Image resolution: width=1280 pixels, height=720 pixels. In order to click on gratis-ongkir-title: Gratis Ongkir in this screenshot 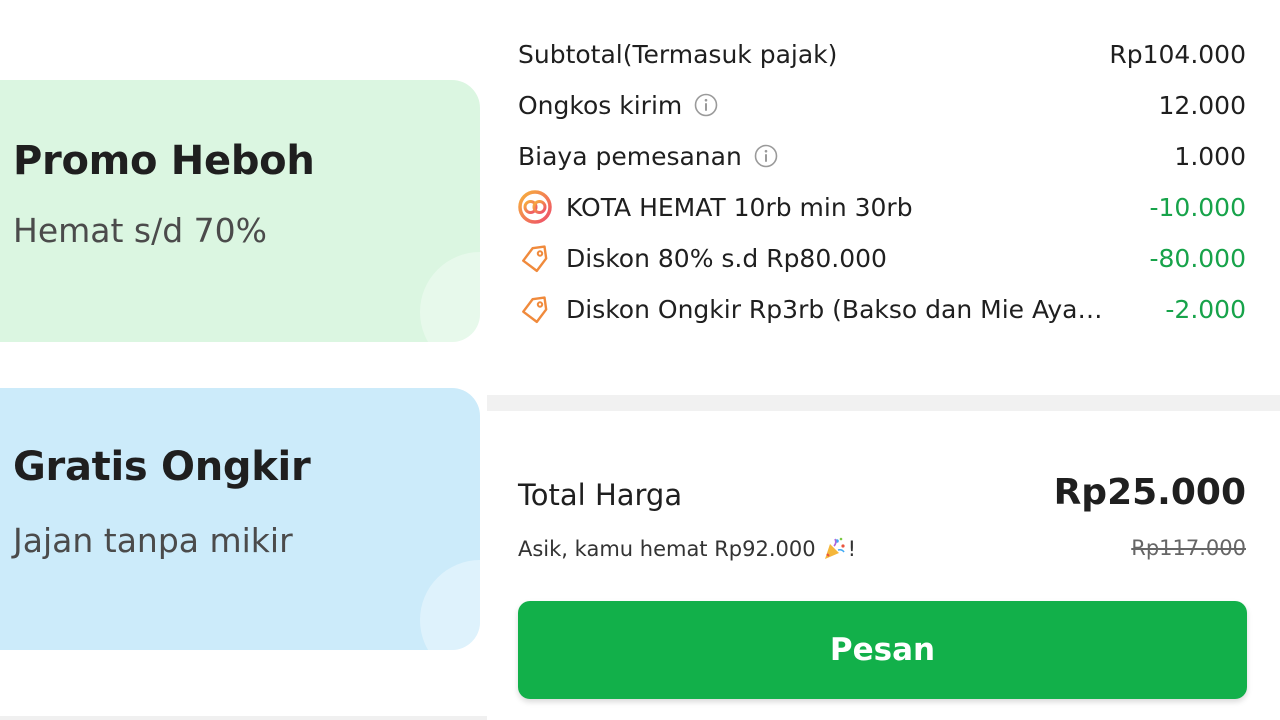, I will do `click(162, 467)`.